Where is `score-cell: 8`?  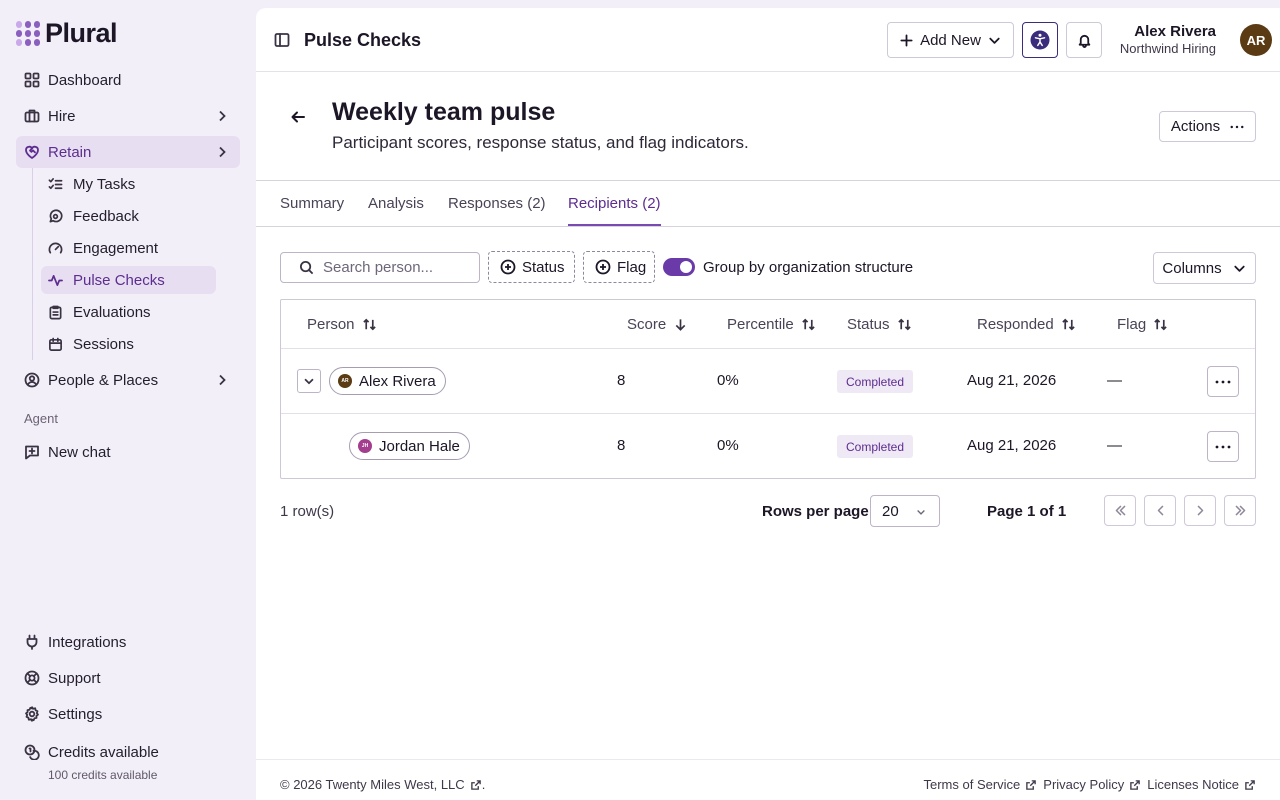
score-cell: 8 is located at coordinates (621, 380).